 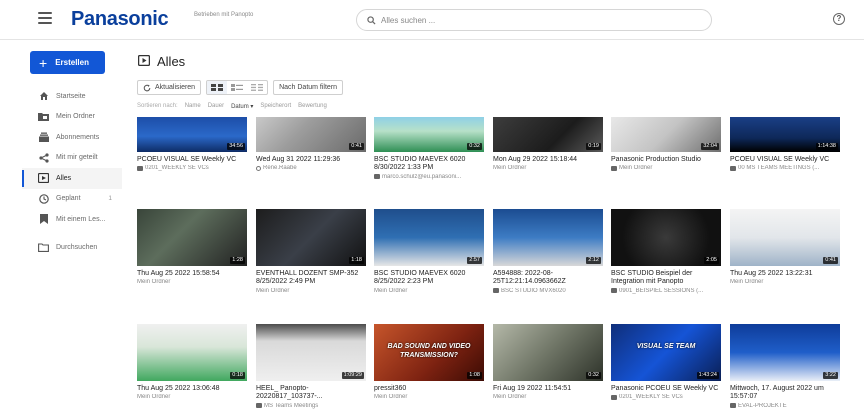 What do you see at coordinates (312, 168) in the screenshot?
I see `video-location: Rene.Raabe` at bounding box center [312, 168].